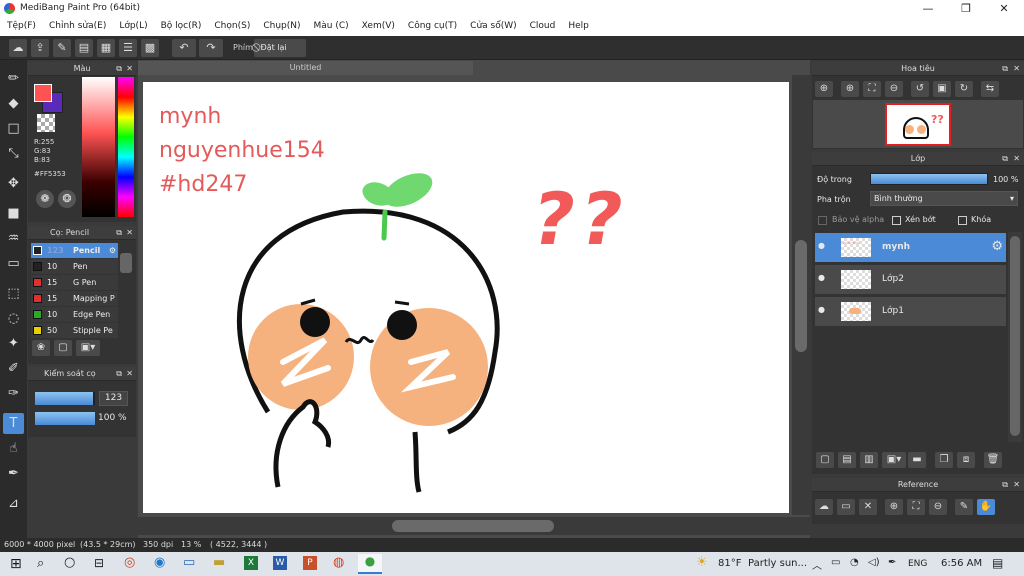  Describe the element at coordinates (869, 460) in the screenshot. I see `new-1bit-layer-icon: ▥` at that location.